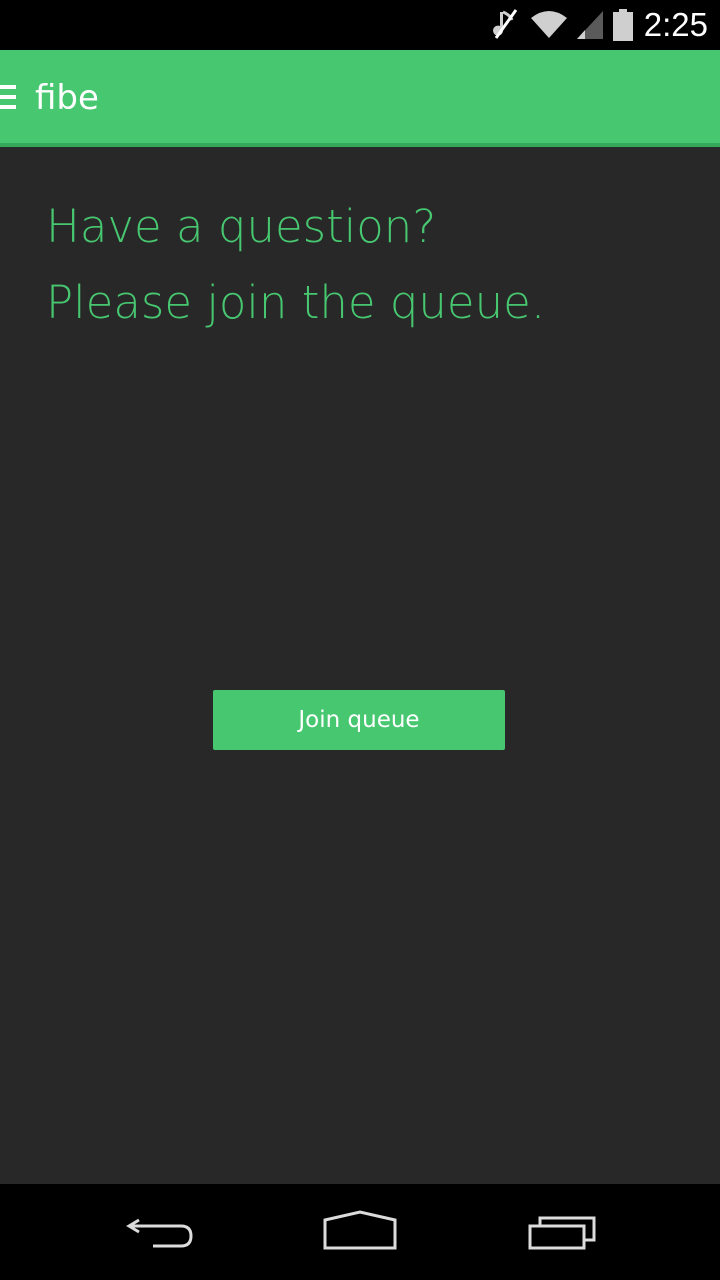 This screenshot has width=720, height=1280. What do you see at coordinates (360, 98) in the screenshot?
I see `app-bar: fibe` at bounding box center [360, 98].